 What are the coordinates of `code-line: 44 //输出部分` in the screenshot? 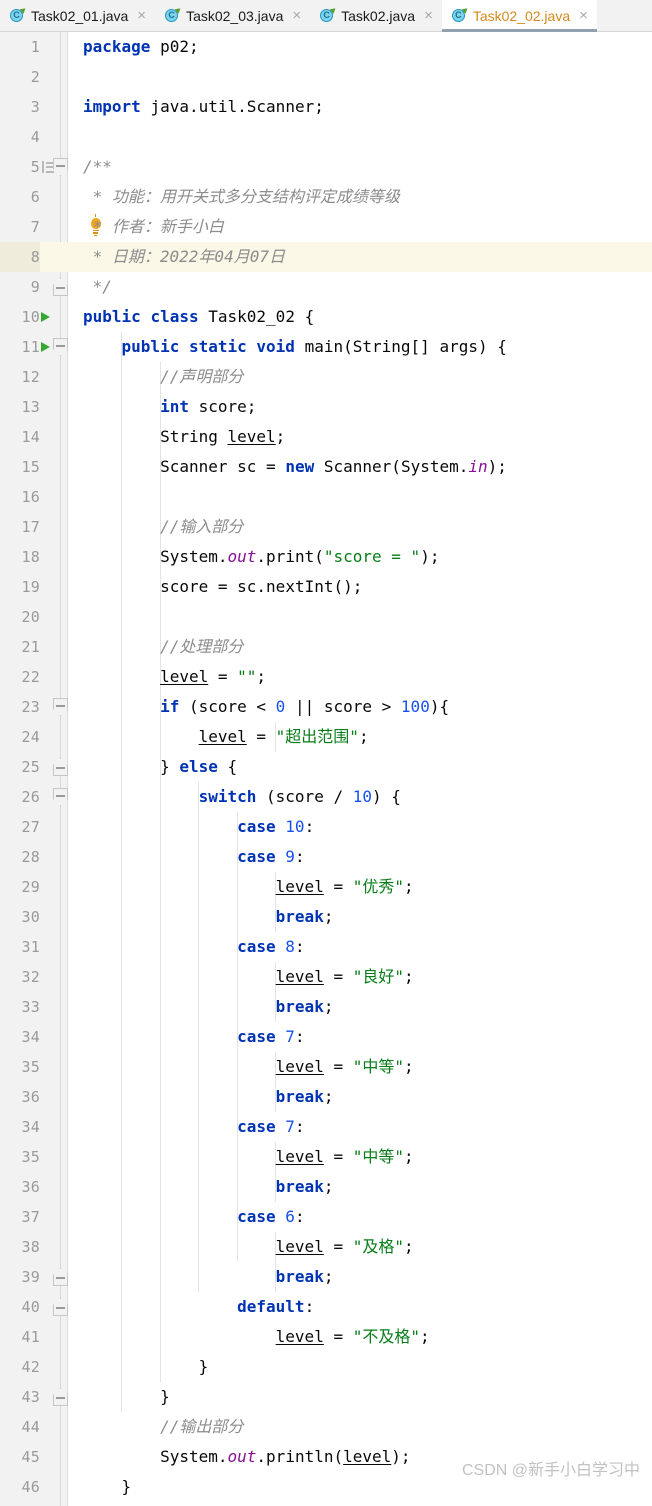 It's located at (326, 1427).